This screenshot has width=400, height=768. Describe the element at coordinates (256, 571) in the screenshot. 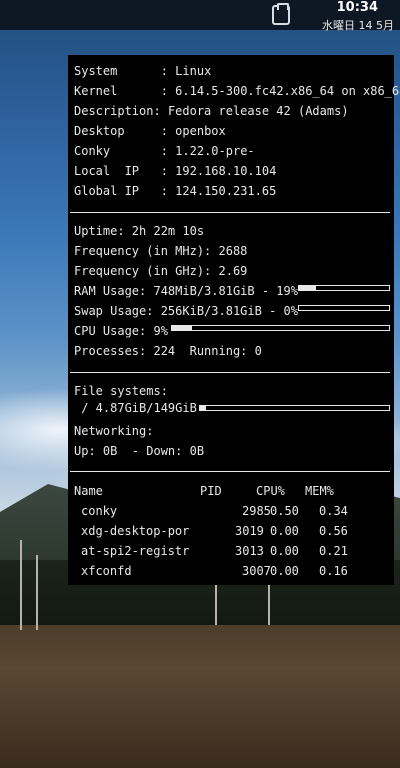

I see `process-pid: 3007` at that location.